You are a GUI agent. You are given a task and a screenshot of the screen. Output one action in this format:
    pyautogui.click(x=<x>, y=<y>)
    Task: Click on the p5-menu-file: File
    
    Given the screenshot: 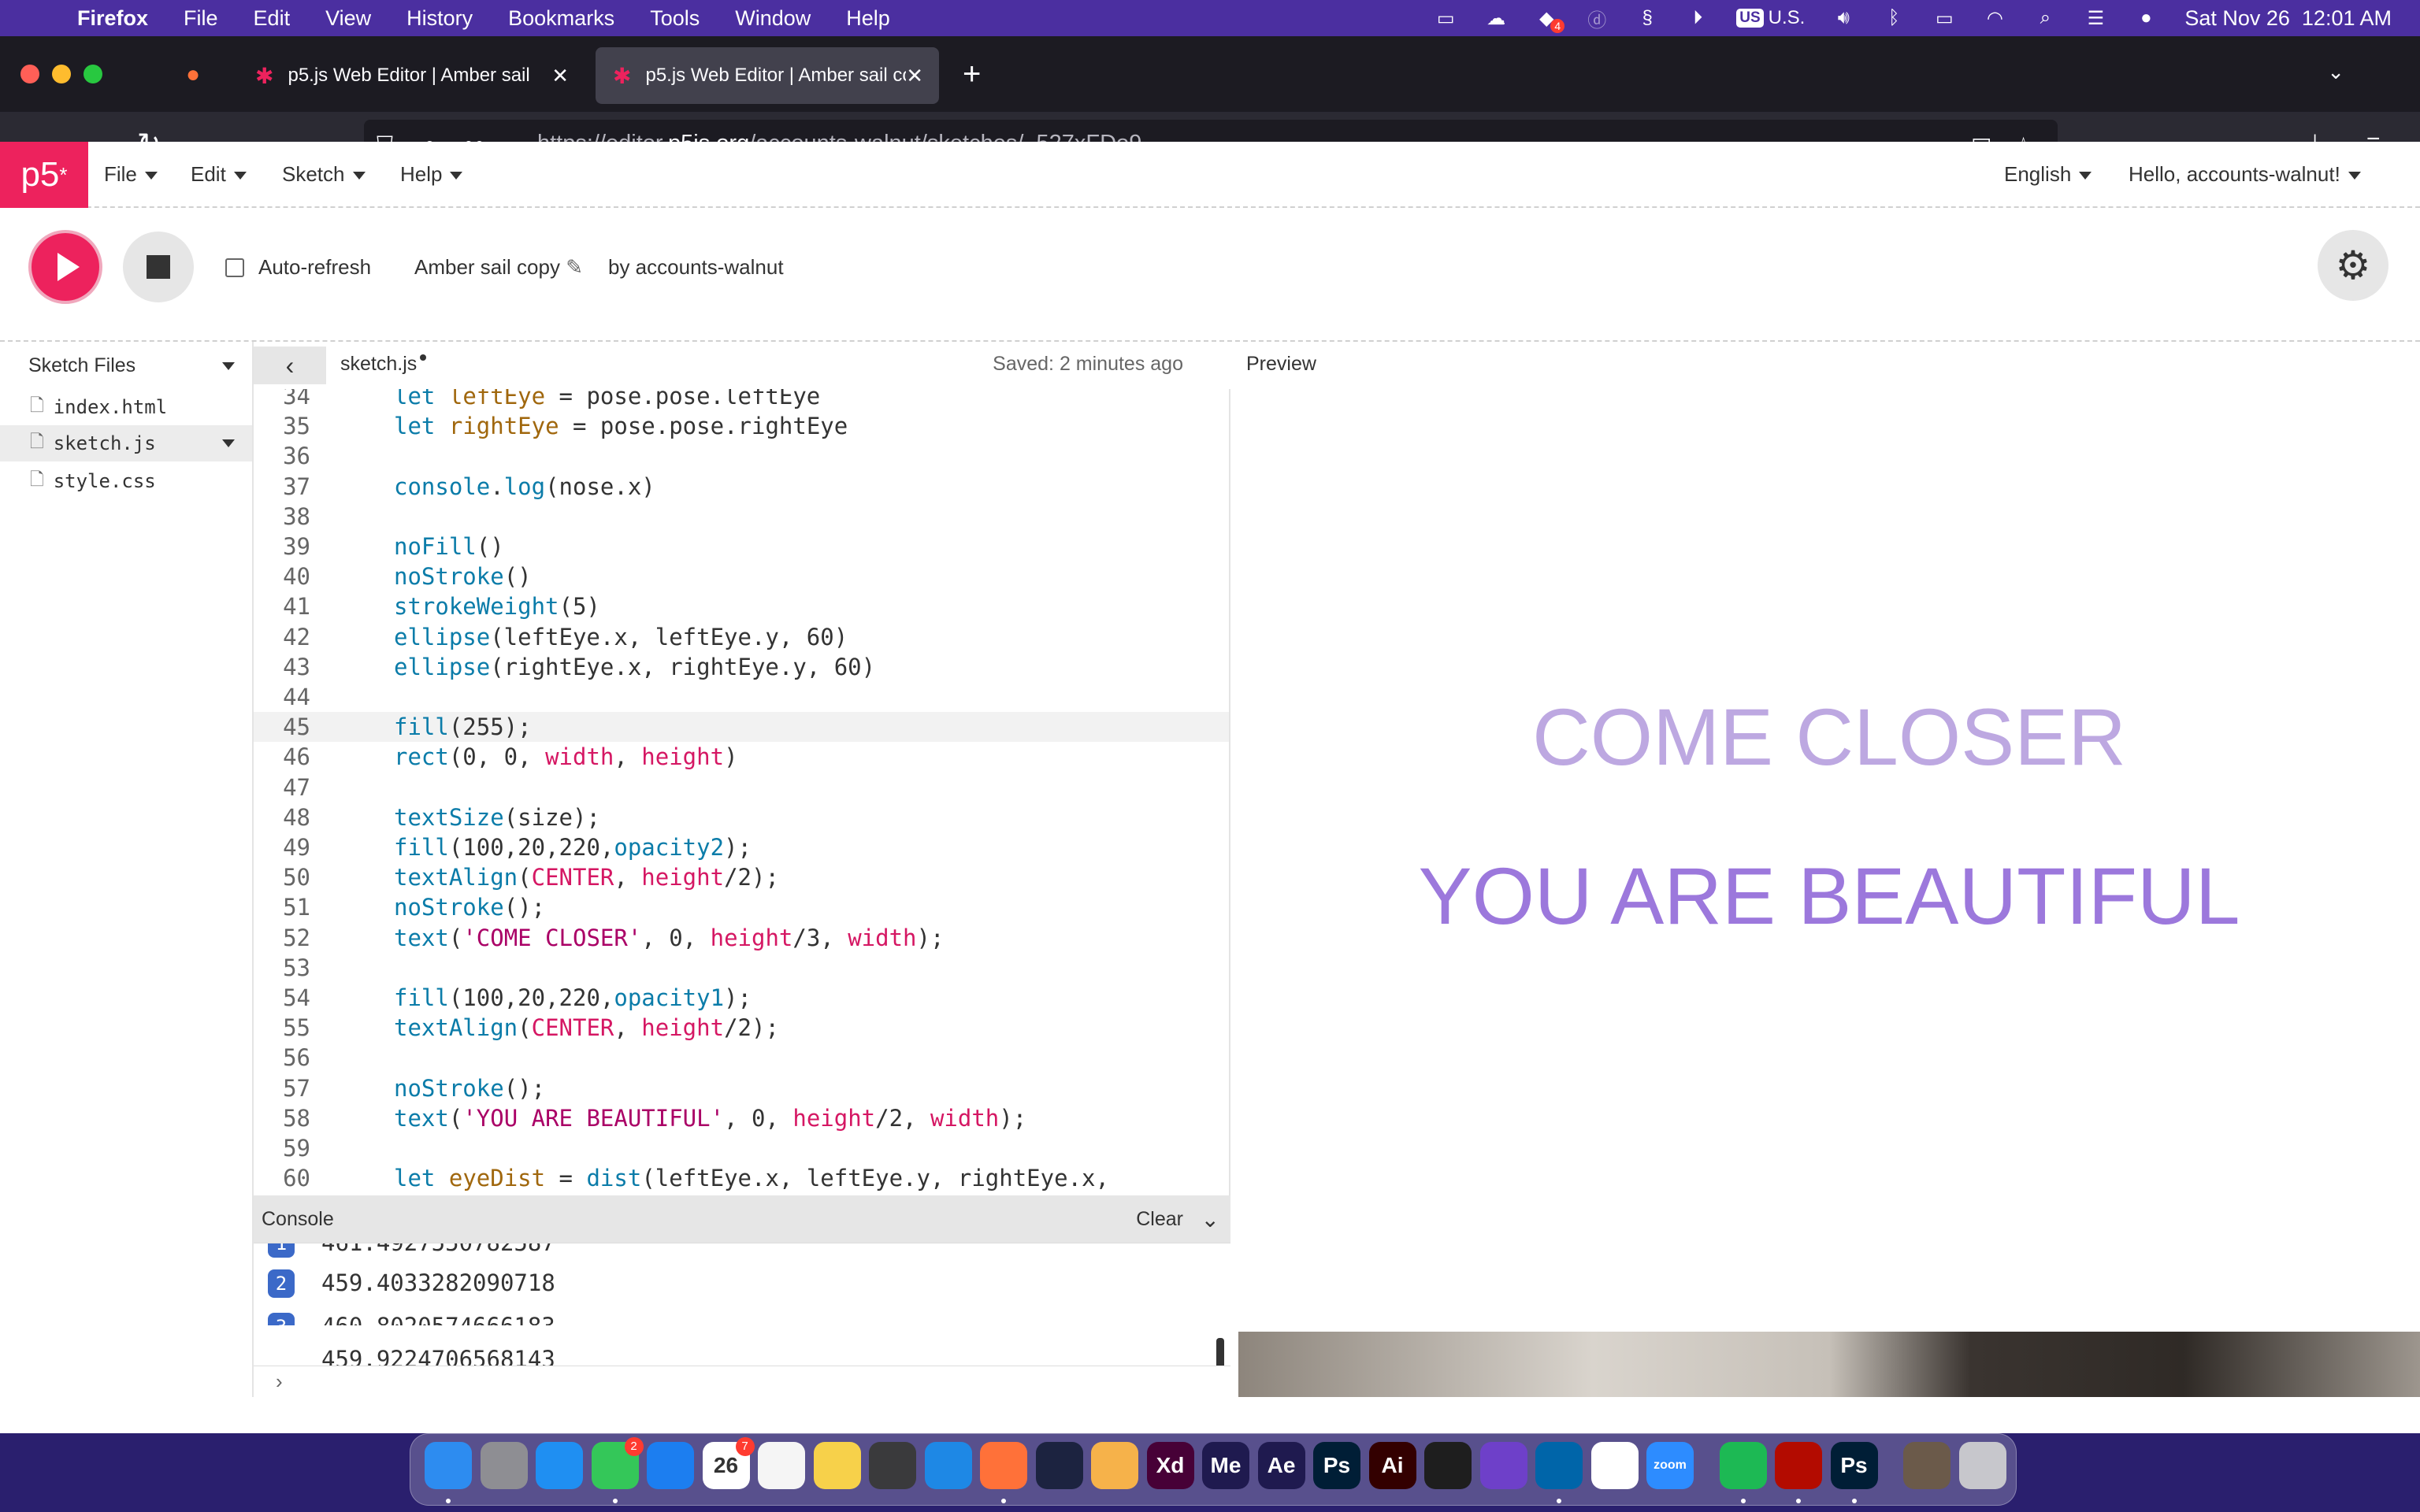 What is the action you would take?
    pyautogui.click(x=131, y=174)
    